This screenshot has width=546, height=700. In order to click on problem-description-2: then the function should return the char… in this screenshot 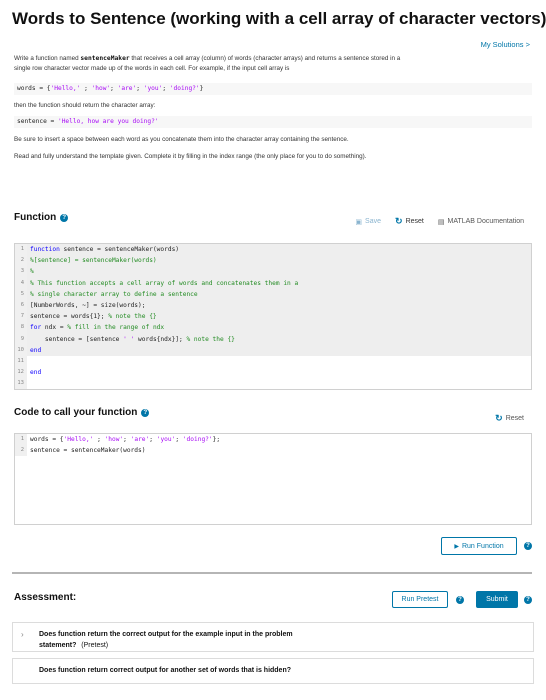, I will do `click(85, 105)`.